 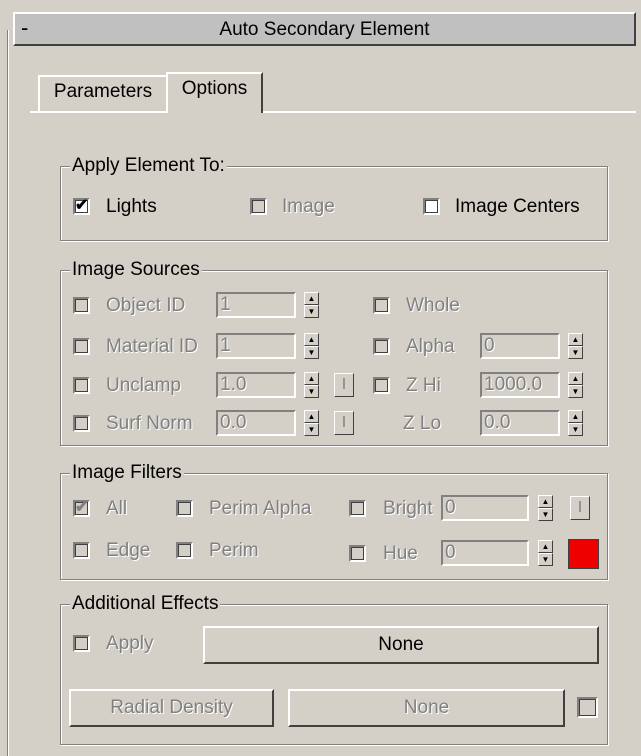 What do you see at coordinates (234, 550) in the screenshot?
I see `perim-label: Perim` at bounding box center [234, 550].